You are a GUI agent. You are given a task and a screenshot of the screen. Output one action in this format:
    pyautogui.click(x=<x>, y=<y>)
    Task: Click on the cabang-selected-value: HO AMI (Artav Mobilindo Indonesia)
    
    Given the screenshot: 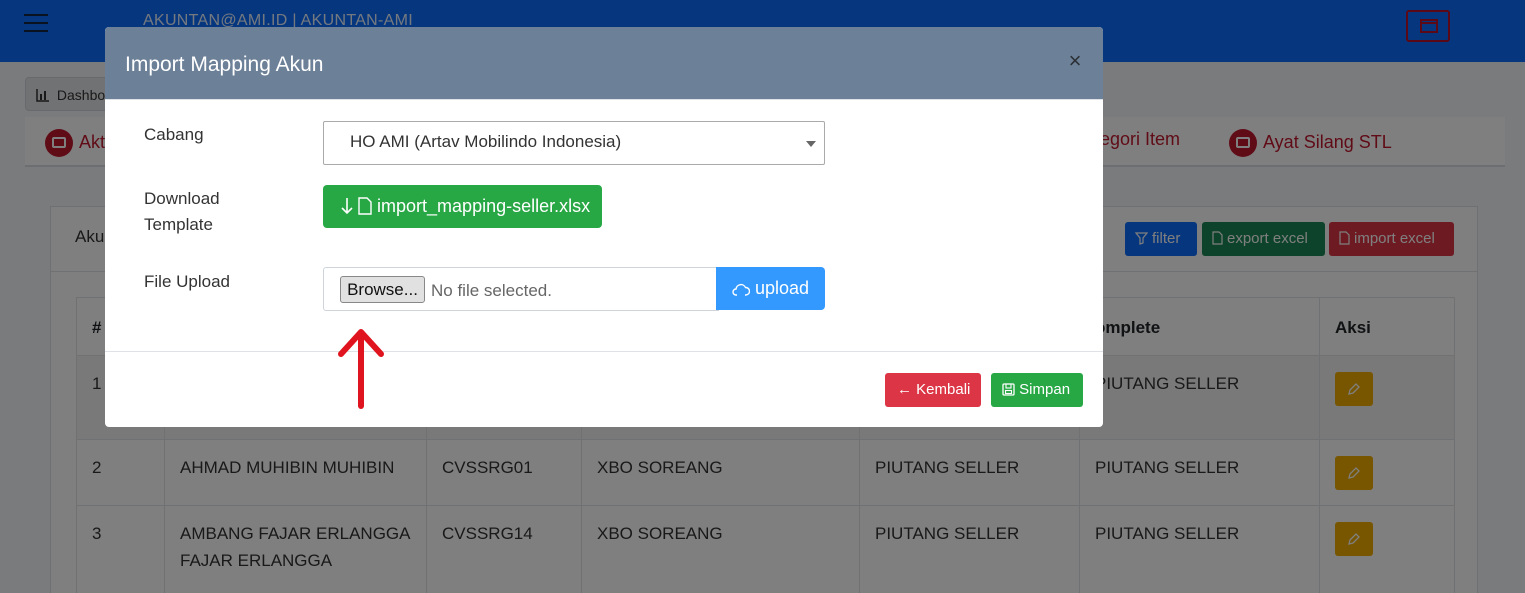 What is the action you would take?
    pyautogui.click(x=486, y=141)
    